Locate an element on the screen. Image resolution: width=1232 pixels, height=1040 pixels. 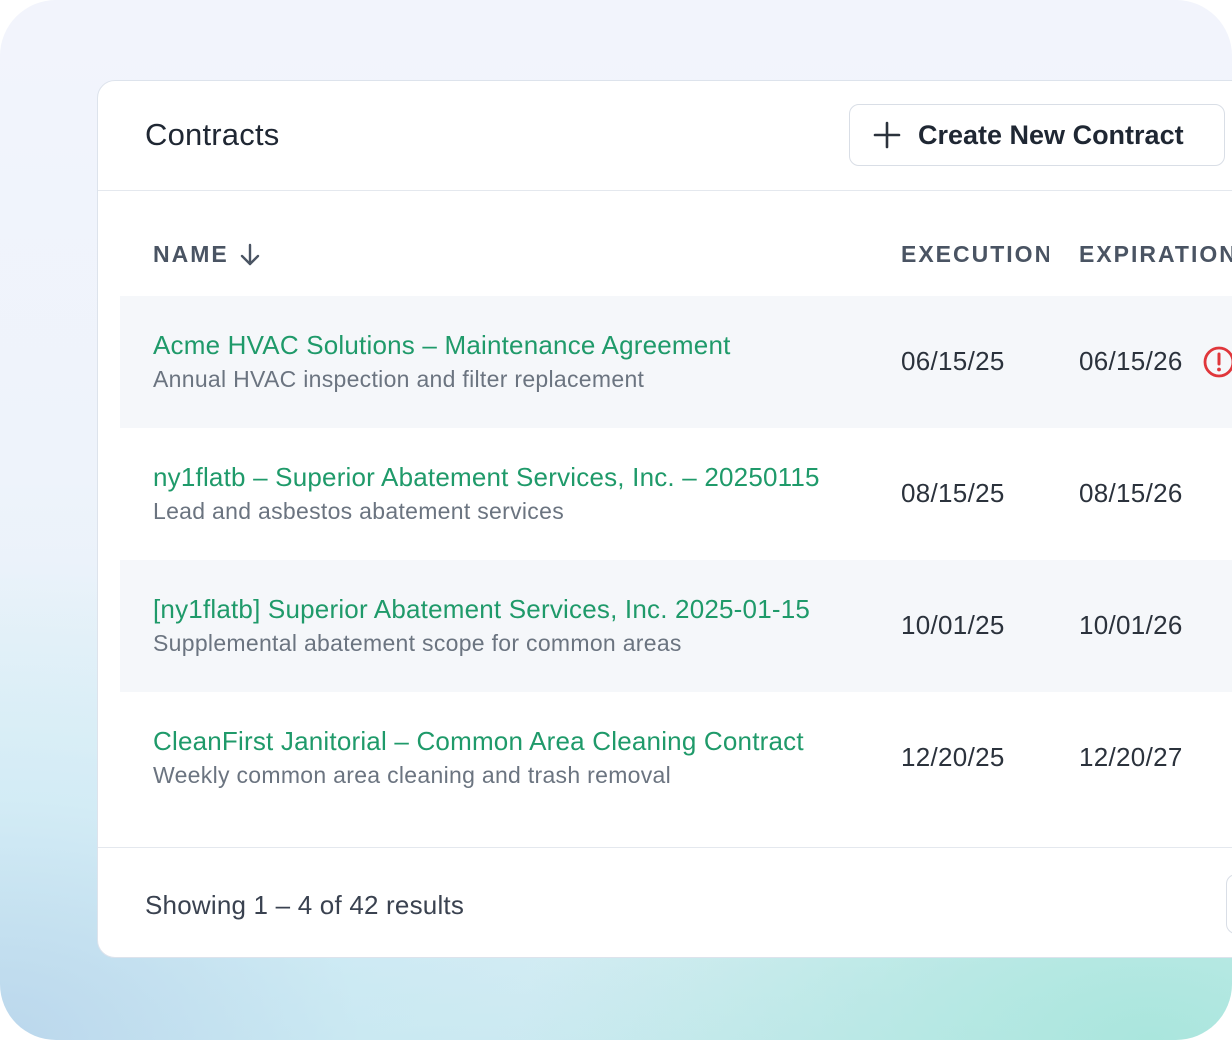
create-new-contract-label: Create New Contract is located at coordinates (1051, 134).